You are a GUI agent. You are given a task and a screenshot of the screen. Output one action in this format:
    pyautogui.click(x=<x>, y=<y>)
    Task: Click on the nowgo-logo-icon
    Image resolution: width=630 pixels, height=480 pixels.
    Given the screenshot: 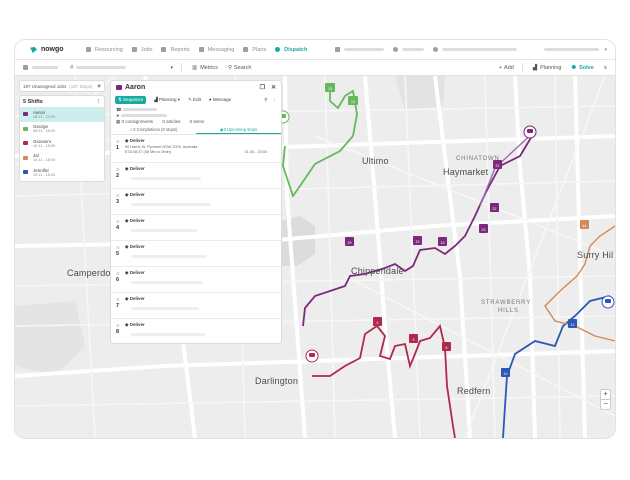 What is the action you would take?
    pyautogui.click(x=33, y=49)
    